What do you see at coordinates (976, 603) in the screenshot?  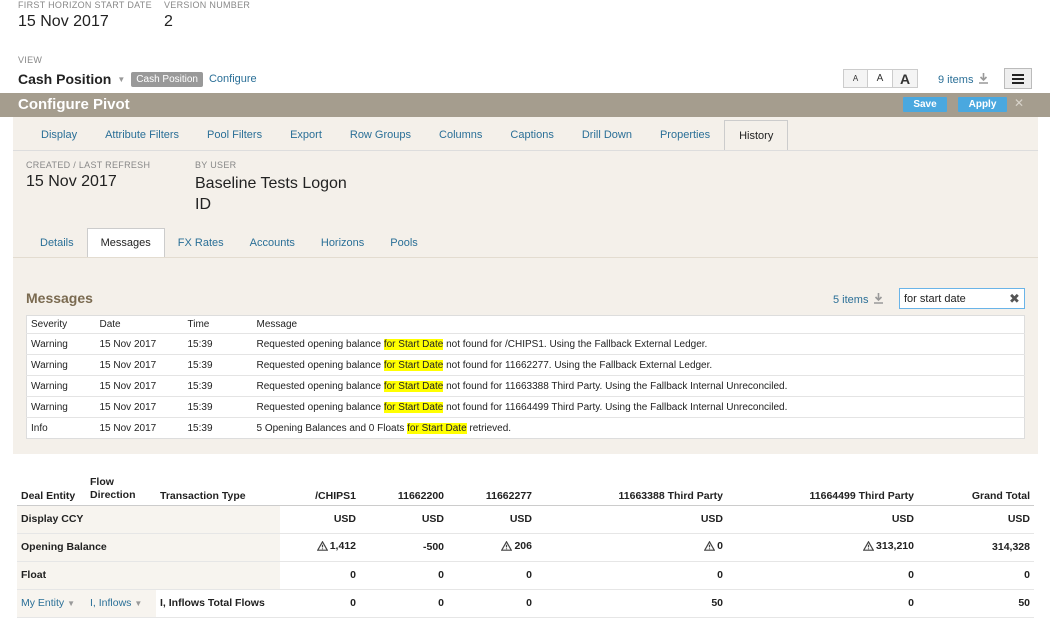 I see `cell: 50` at bounding box center [976, 603].